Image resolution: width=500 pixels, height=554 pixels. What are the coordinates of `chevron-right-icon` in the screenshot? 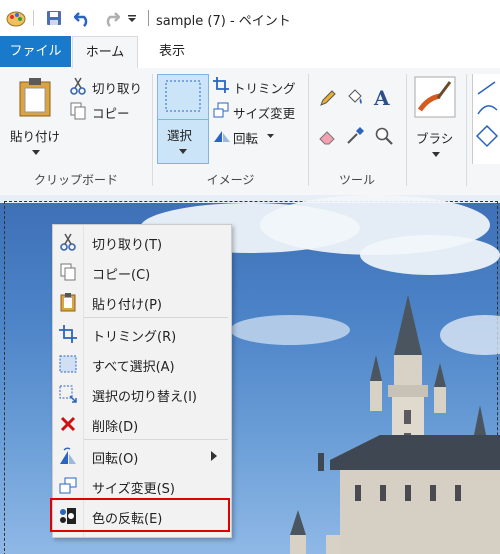 It's located at (214, 456).